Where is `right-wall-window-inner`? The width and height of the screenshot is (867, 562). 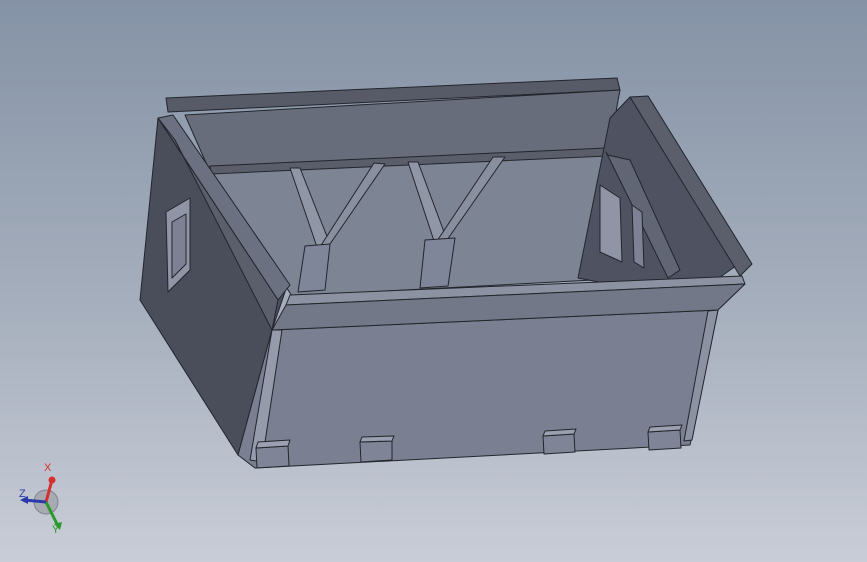 right-wall-window-inner is located at coordinates (638, 236).